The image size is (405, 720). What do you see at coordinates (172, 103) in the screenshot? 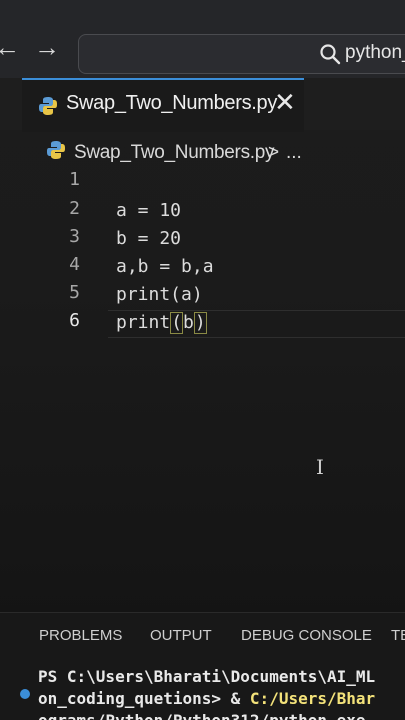
I see `tab-label: Swap_Two_Numbers.py` at bounding box center [172, 103].